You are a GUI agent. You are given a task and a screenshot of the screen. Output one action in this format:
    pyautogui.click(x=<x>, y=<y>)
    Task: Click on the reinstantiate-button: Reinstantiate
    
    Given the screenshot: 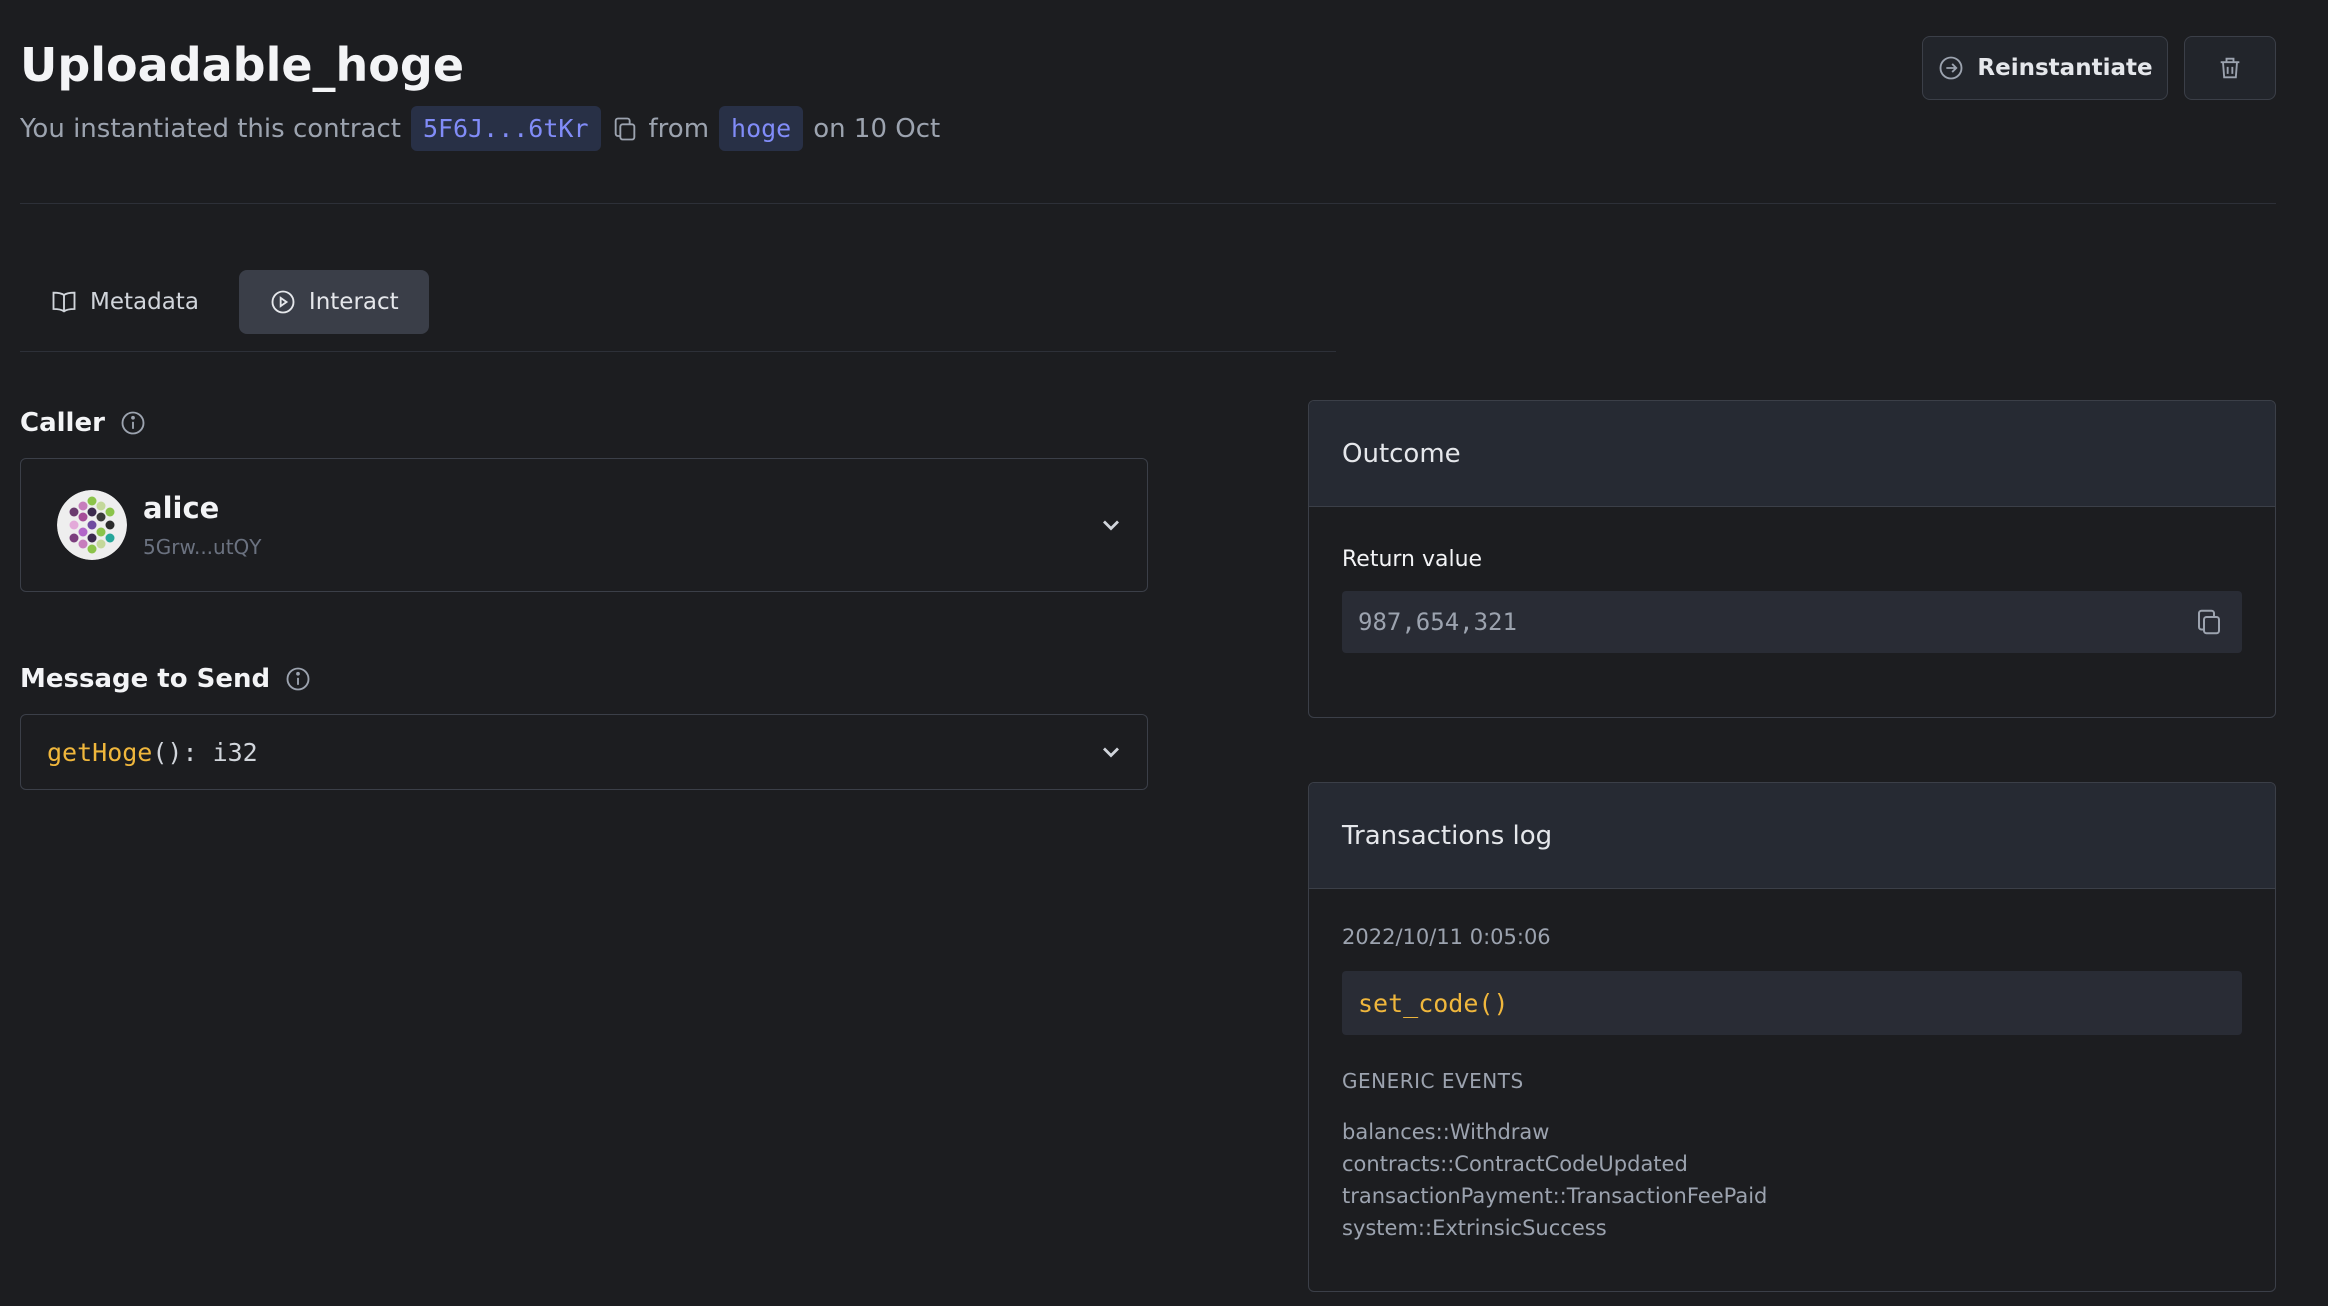 What is the action you would take?
    pyautogui.click(x=2045, y=68)
    